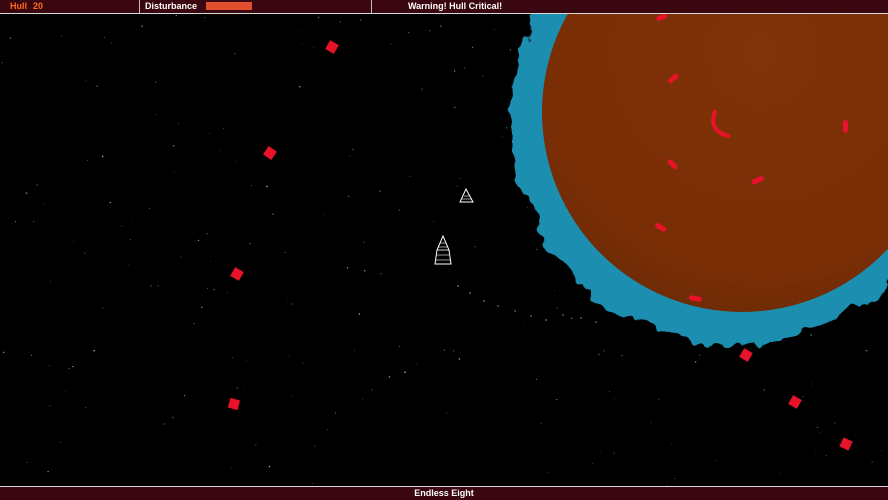 This screenshot has width=888, height=500. I want to click on disturbance-bar, so click(229, 6).